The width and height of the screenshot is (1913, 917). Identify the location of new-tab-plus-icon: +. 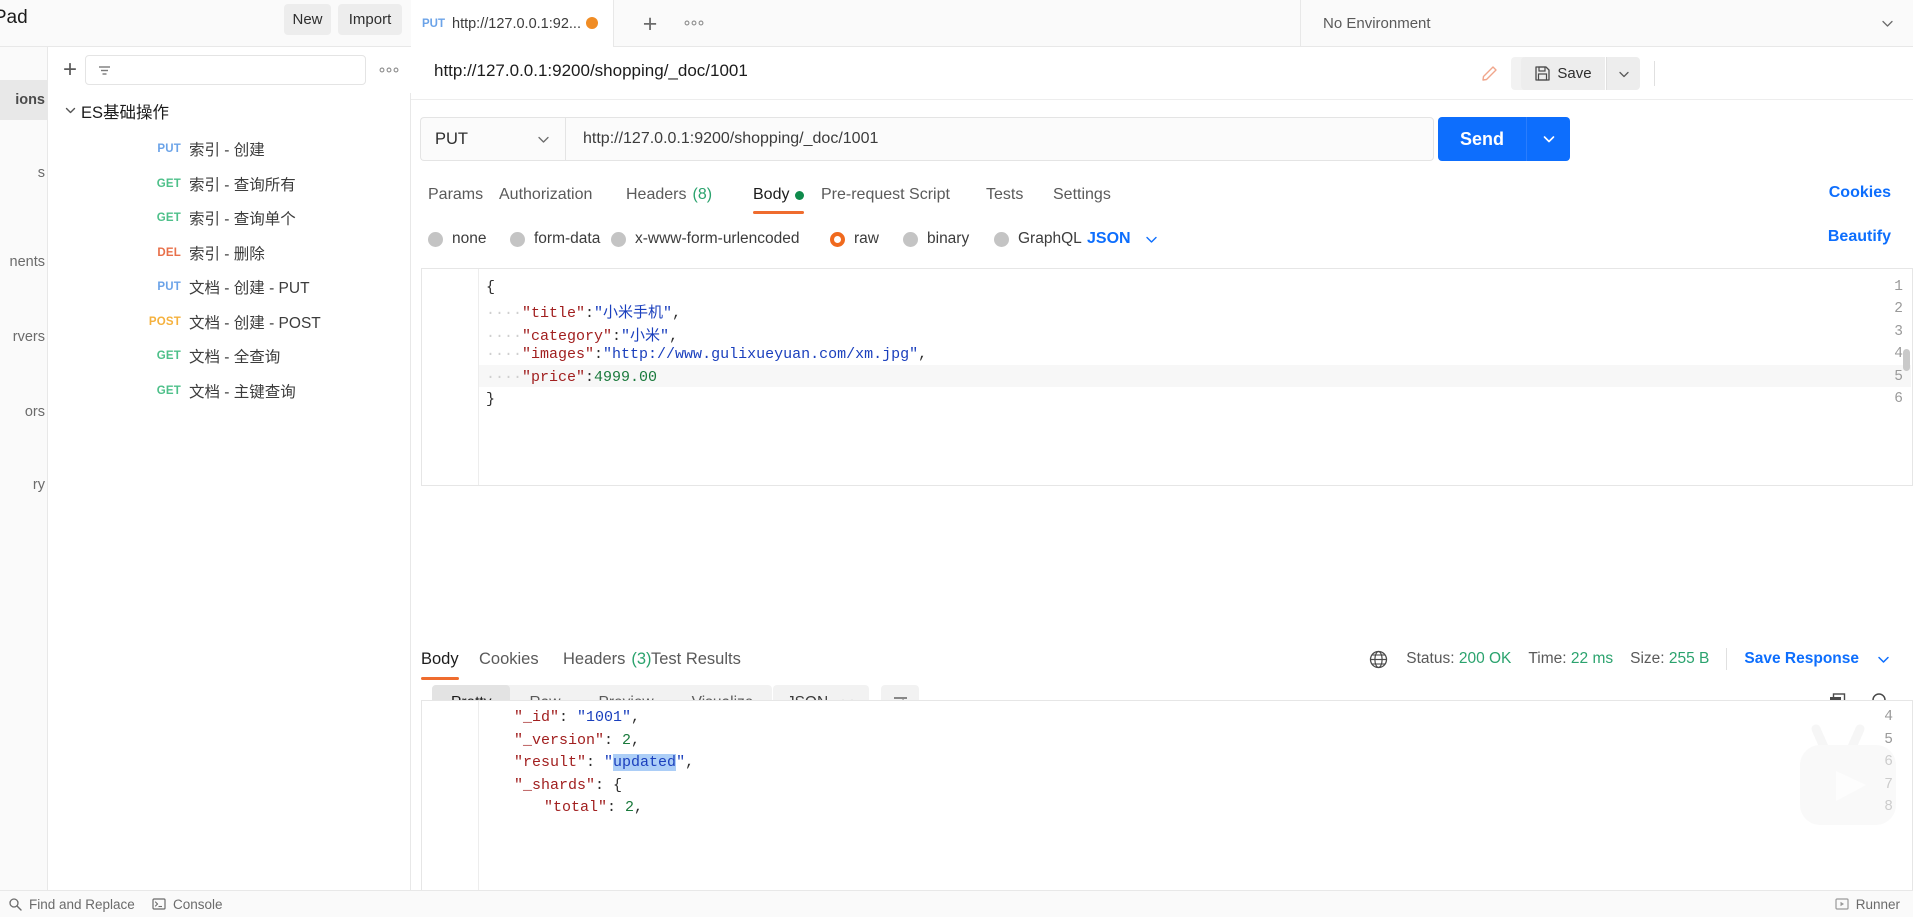
(650, 24).